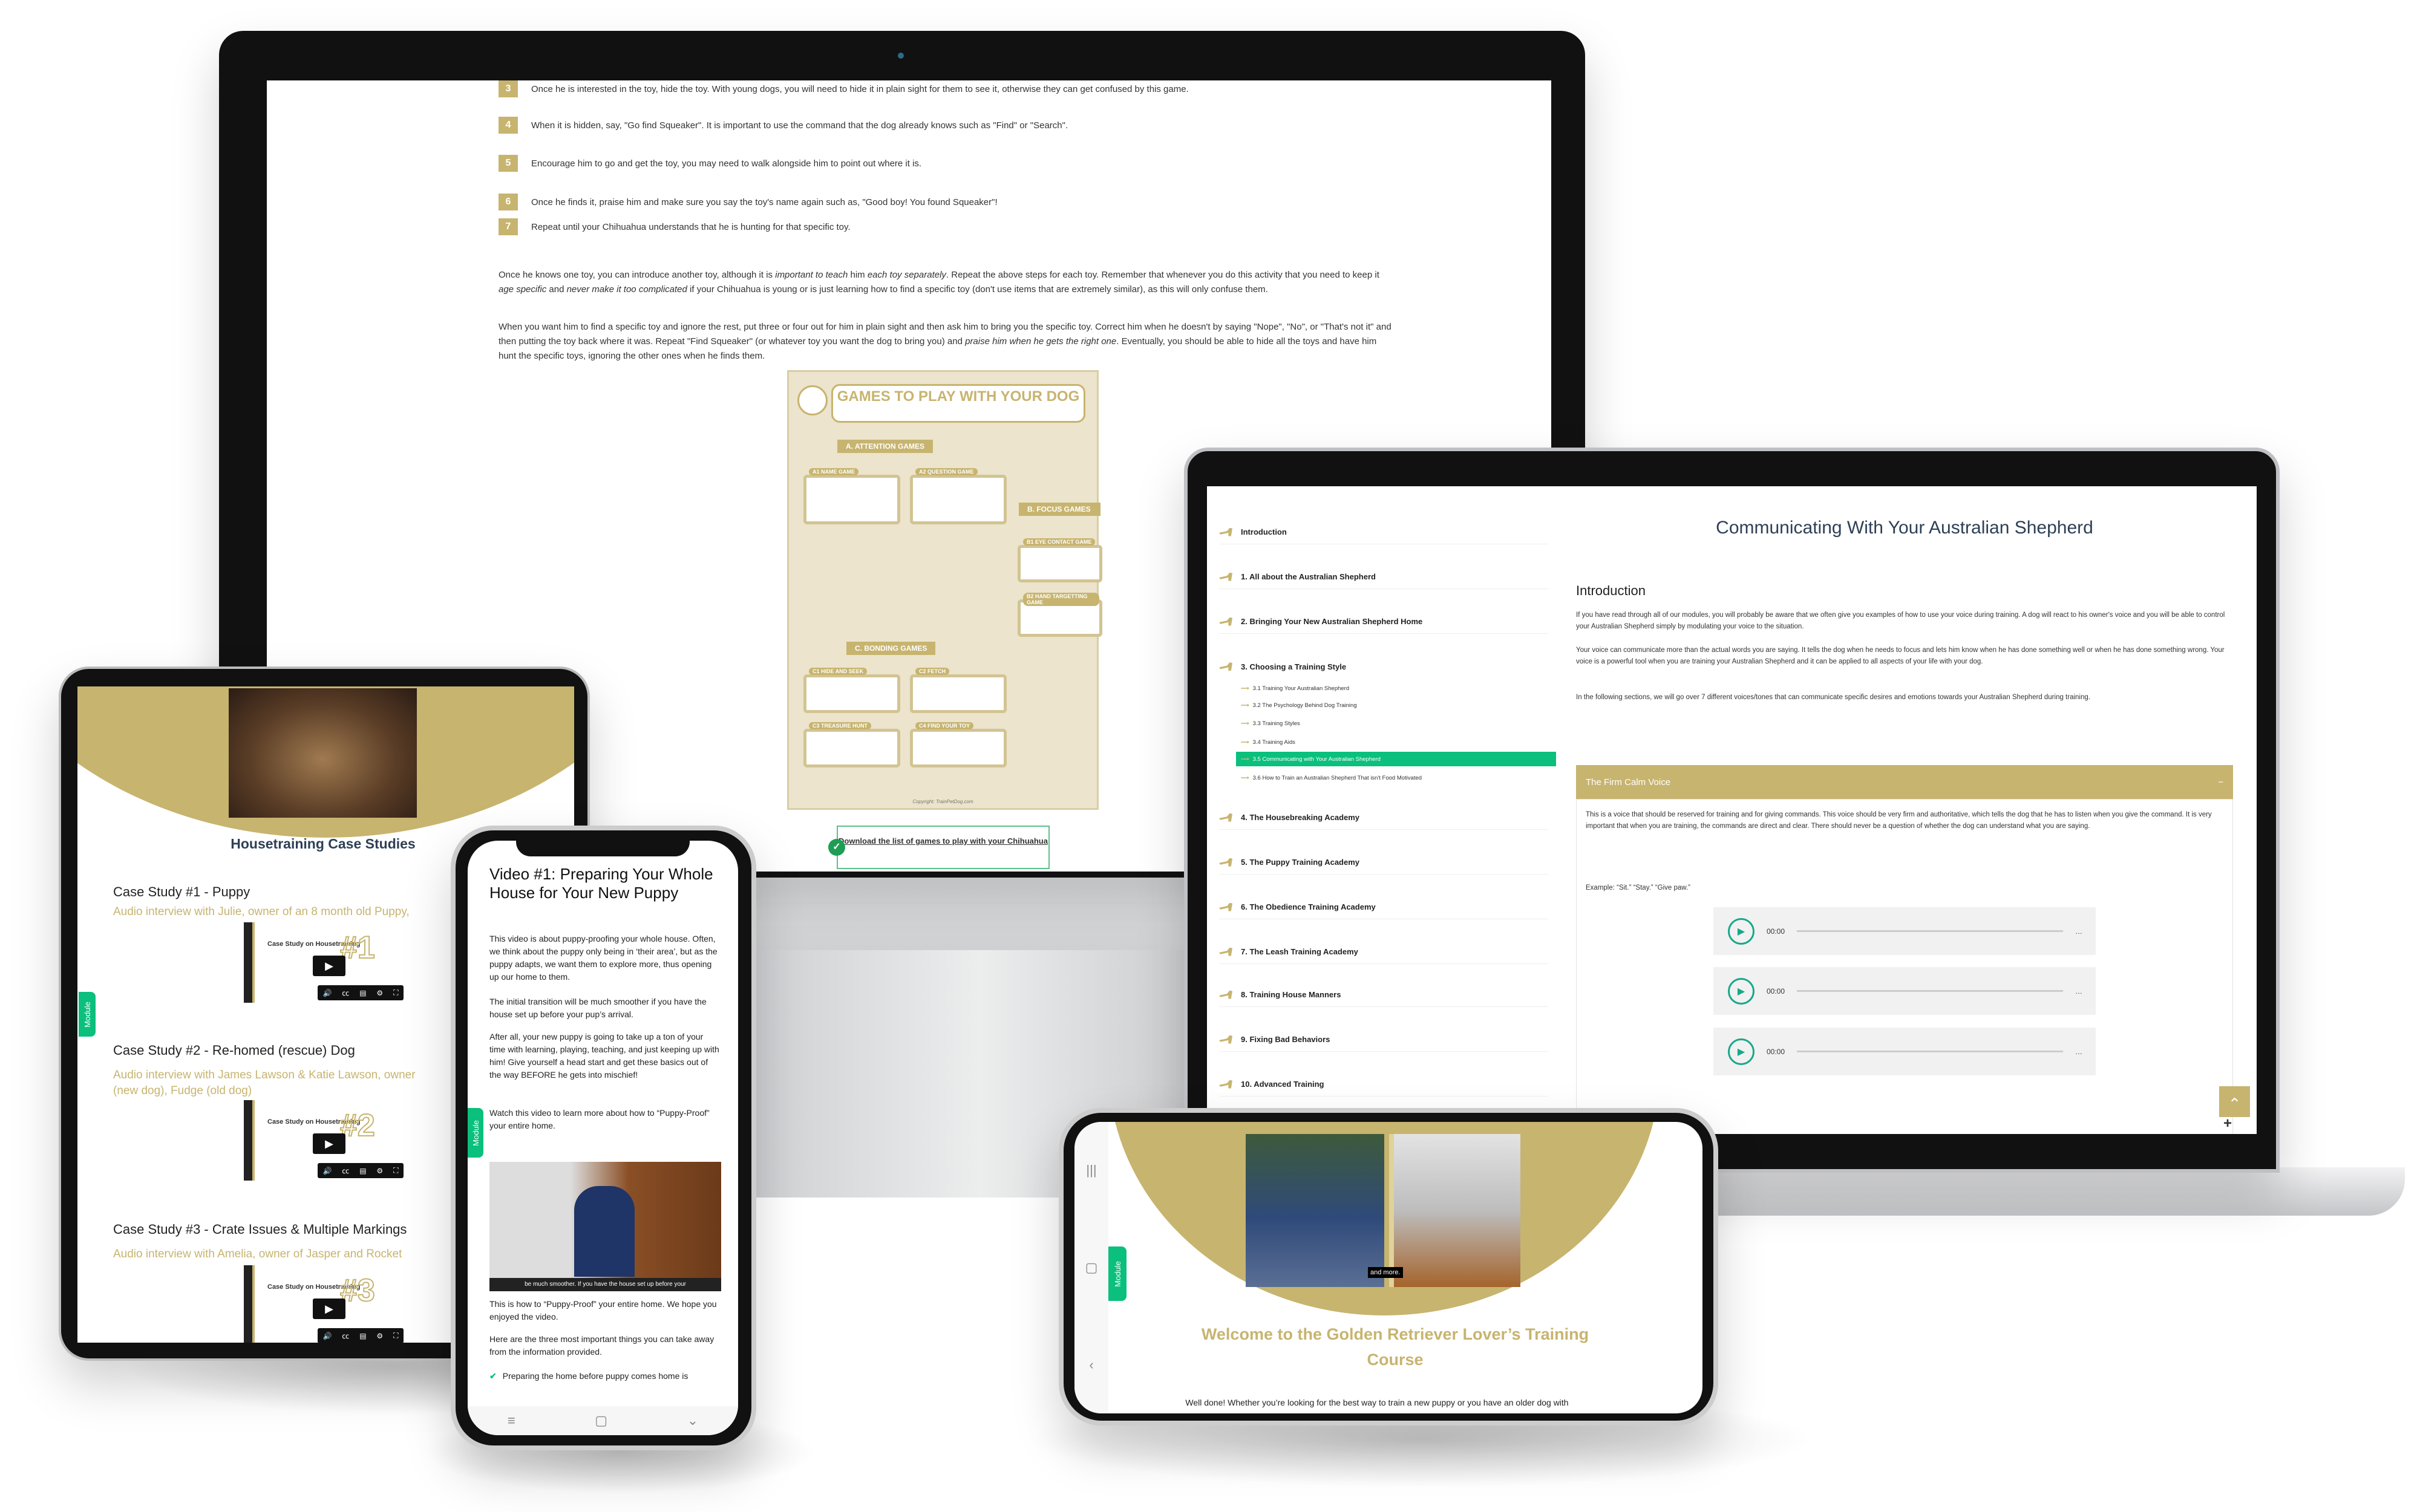 The height and width of the screenshot is (1512, 2420). I want to click on scroll-top-button: ⌃, so click(2234, 1101).